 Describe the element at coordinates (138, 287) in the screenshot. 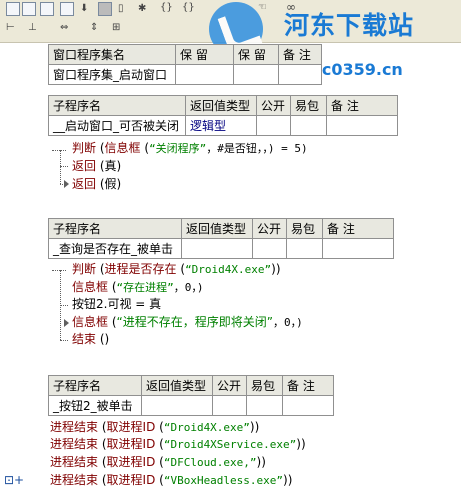

I see `code-line: 信息框 (“存在进程”，0，)` at that location.